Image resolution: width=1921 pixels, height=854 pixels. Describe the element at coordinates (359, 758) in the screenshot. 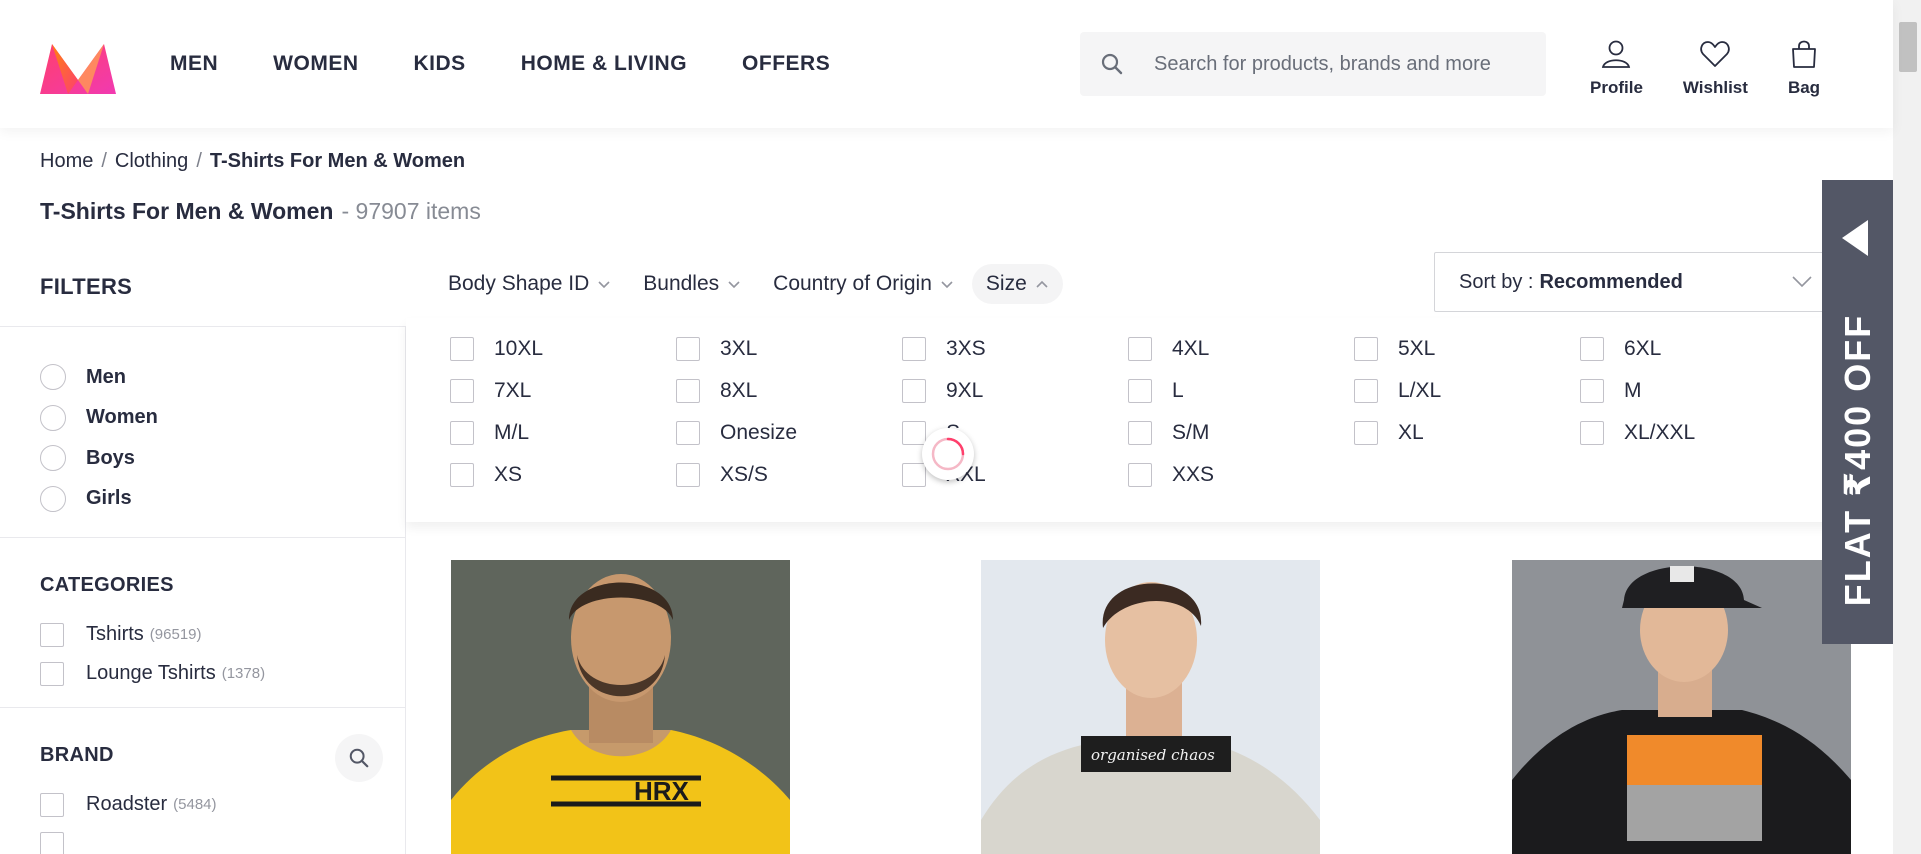

I see `brand-search-icon` at that location.